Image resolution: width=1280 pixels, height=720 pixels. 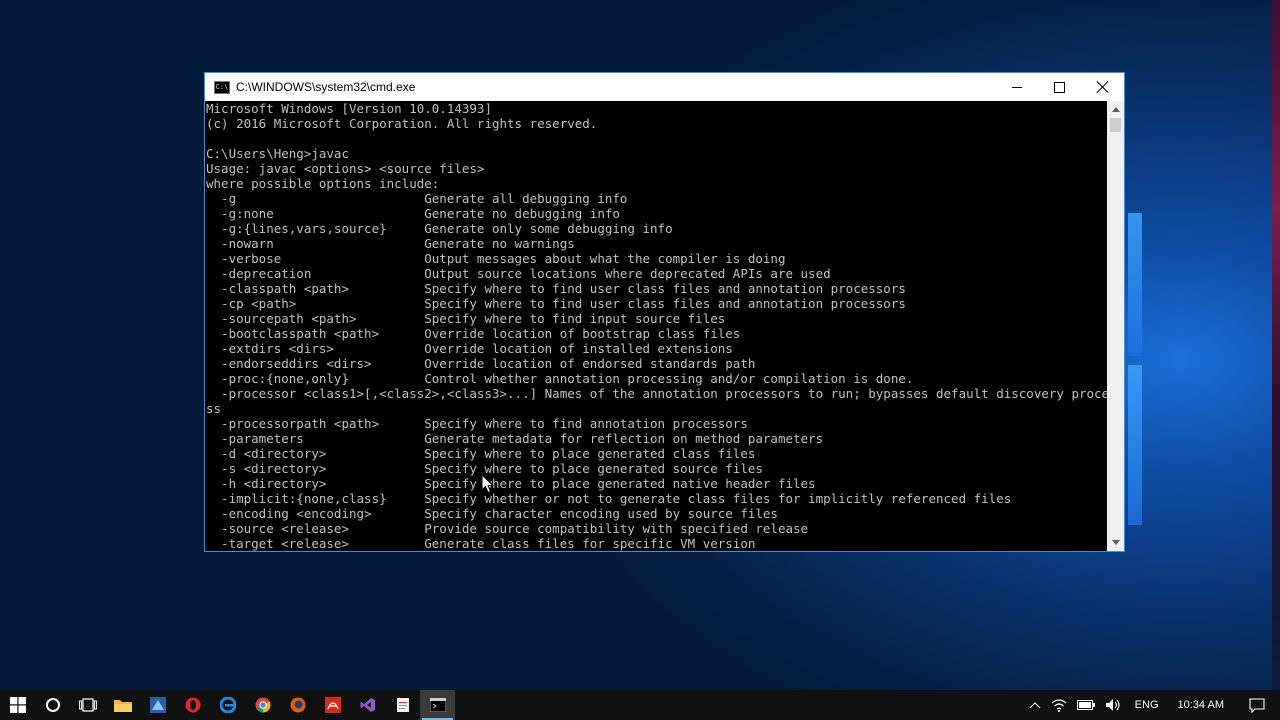 I want to click on edge-icon, so click(x=227, y=705).